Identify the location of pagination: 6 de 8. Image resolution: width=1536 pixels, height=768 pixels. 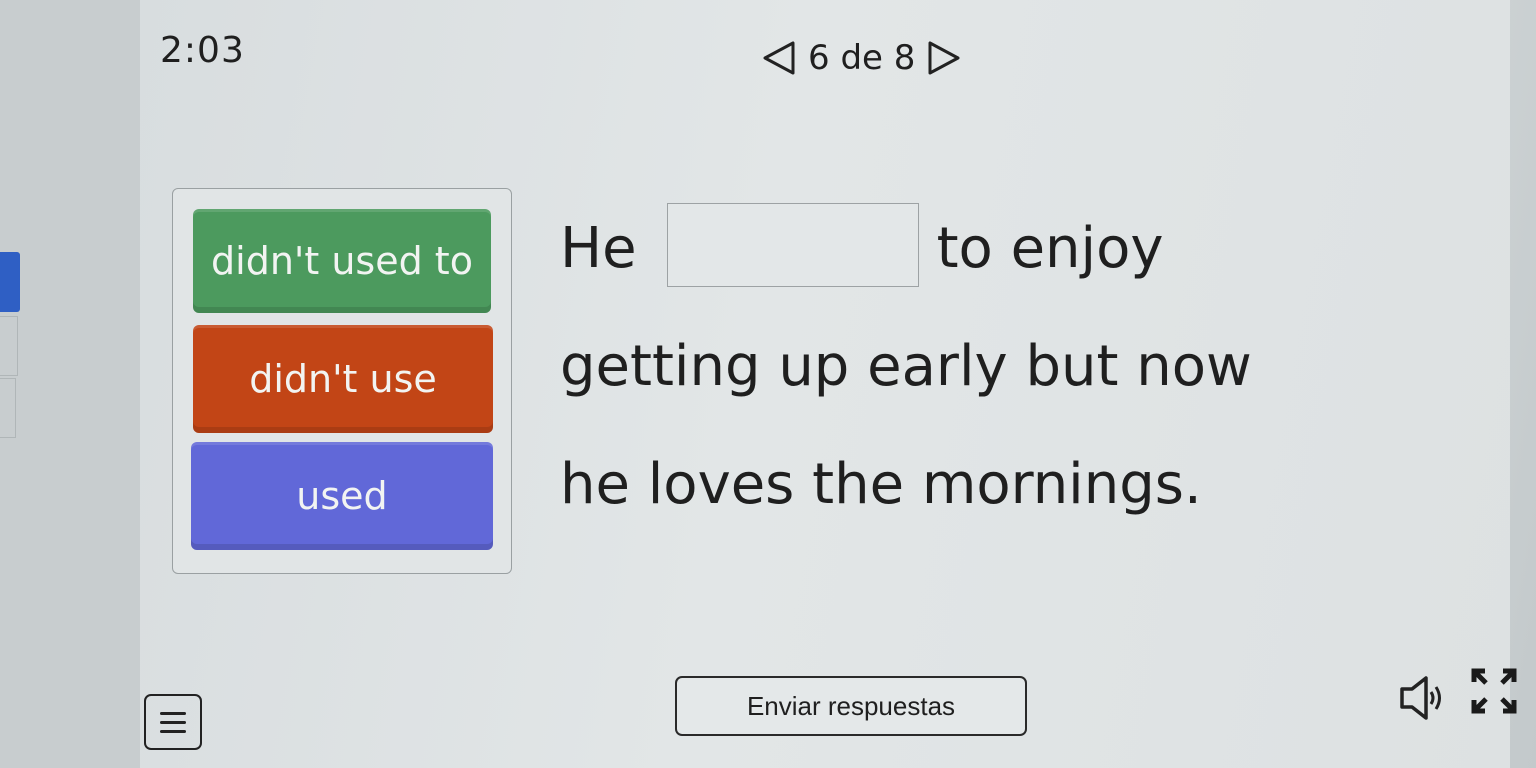
(861, 58).